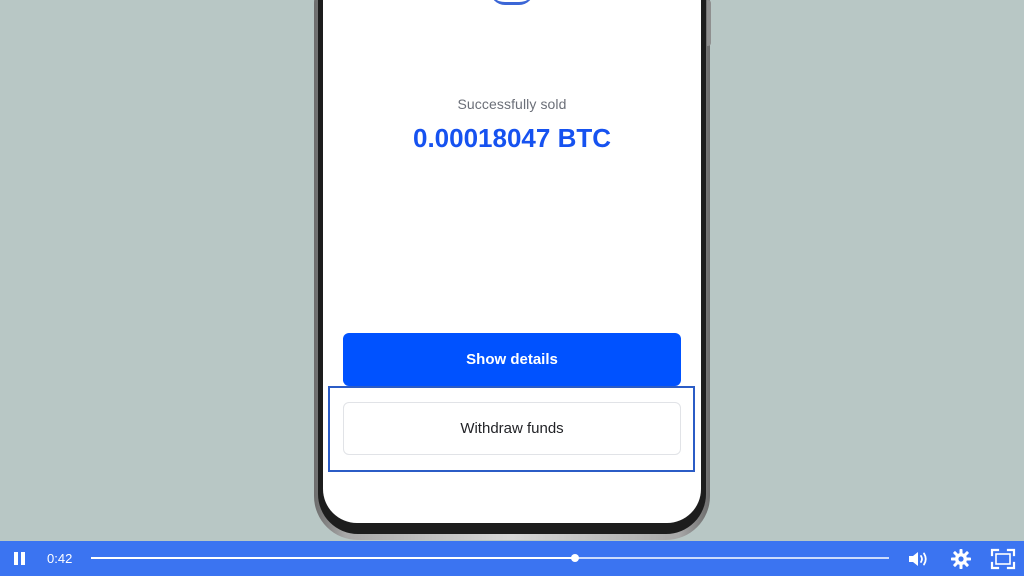 Image resolution: width=1024 pixels, height=576 pixels. Describe the element at coordinates (512, 138) in the screenshot. I see `sold-amount: 0.00018047 BTC` at that location.